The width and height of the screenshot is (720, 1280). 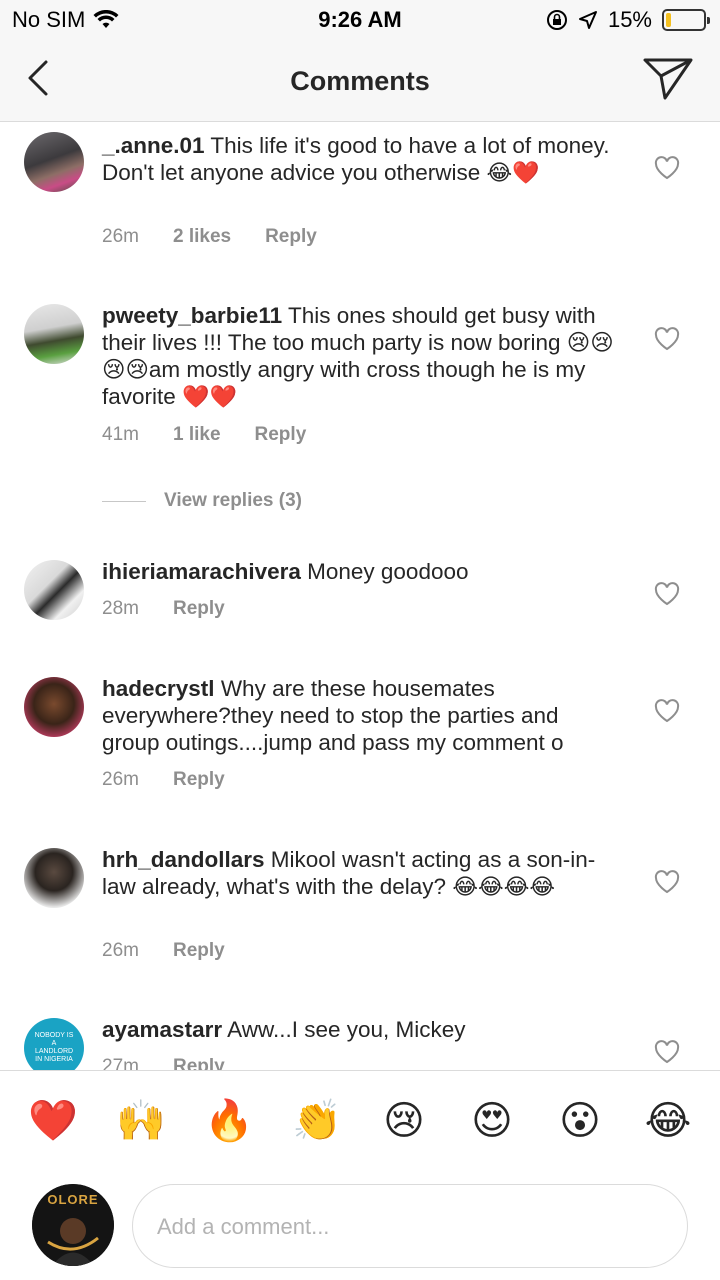 What do you see at coordinates (197, 435) in the screenshot?
I see `likes-count: 1 like` at bounding box center [197, 435].